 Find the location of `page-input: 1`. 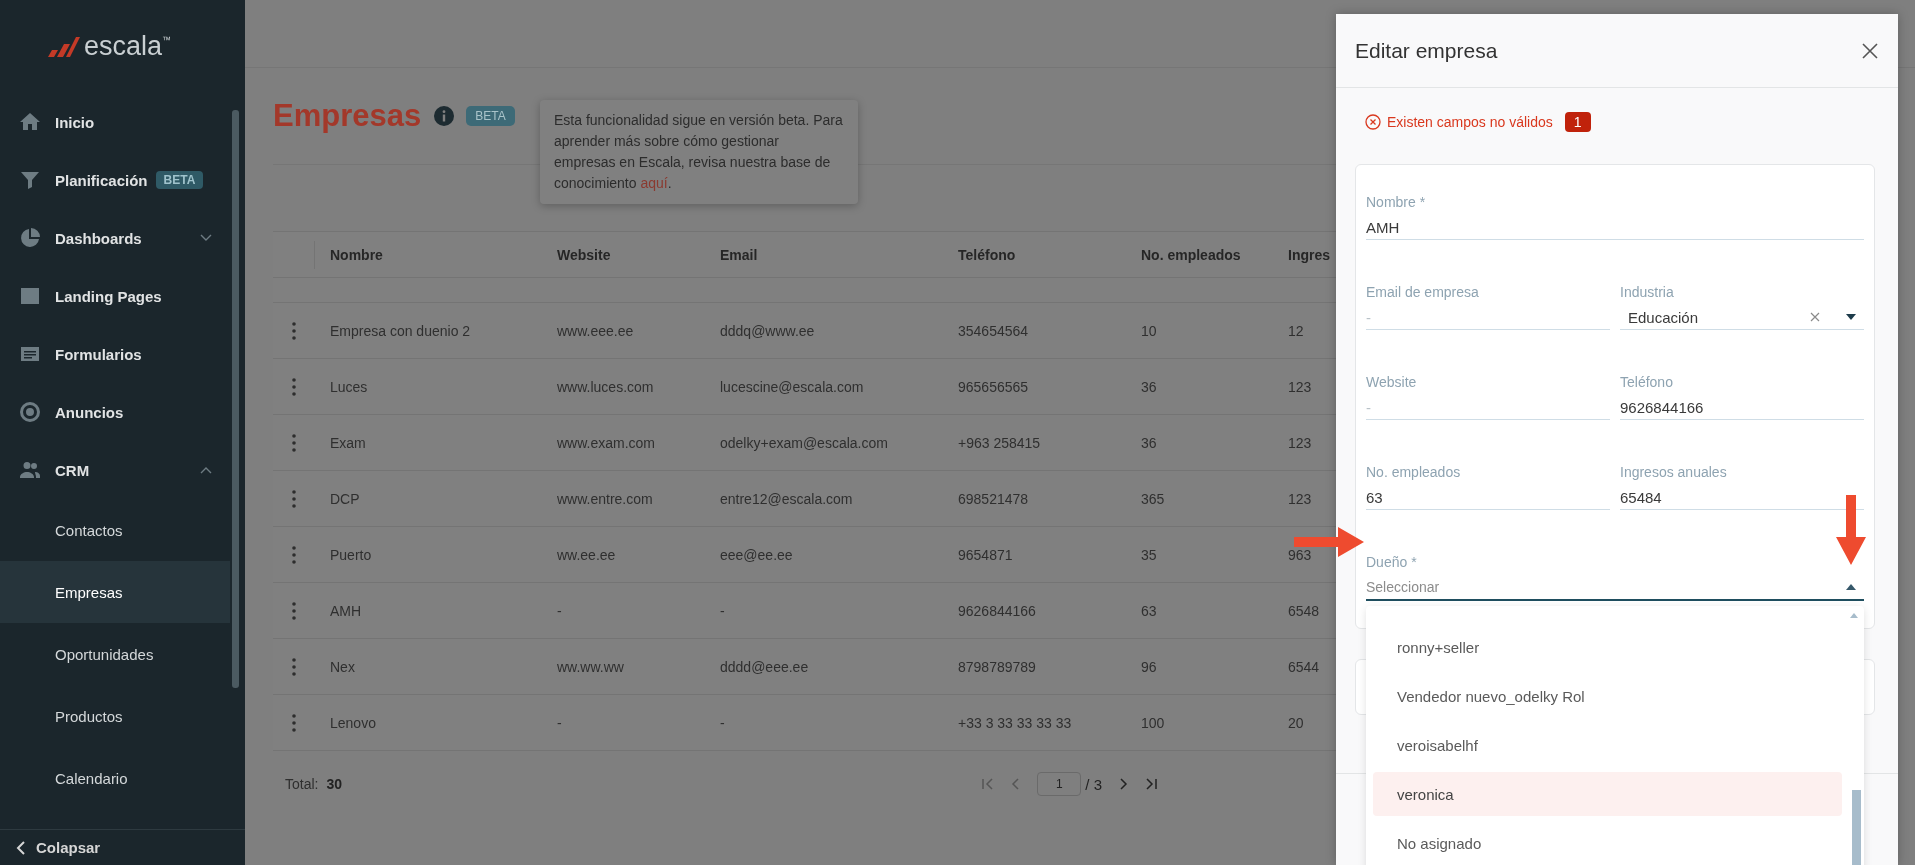

page-input: 1 is located at coordinates (1059, 784).